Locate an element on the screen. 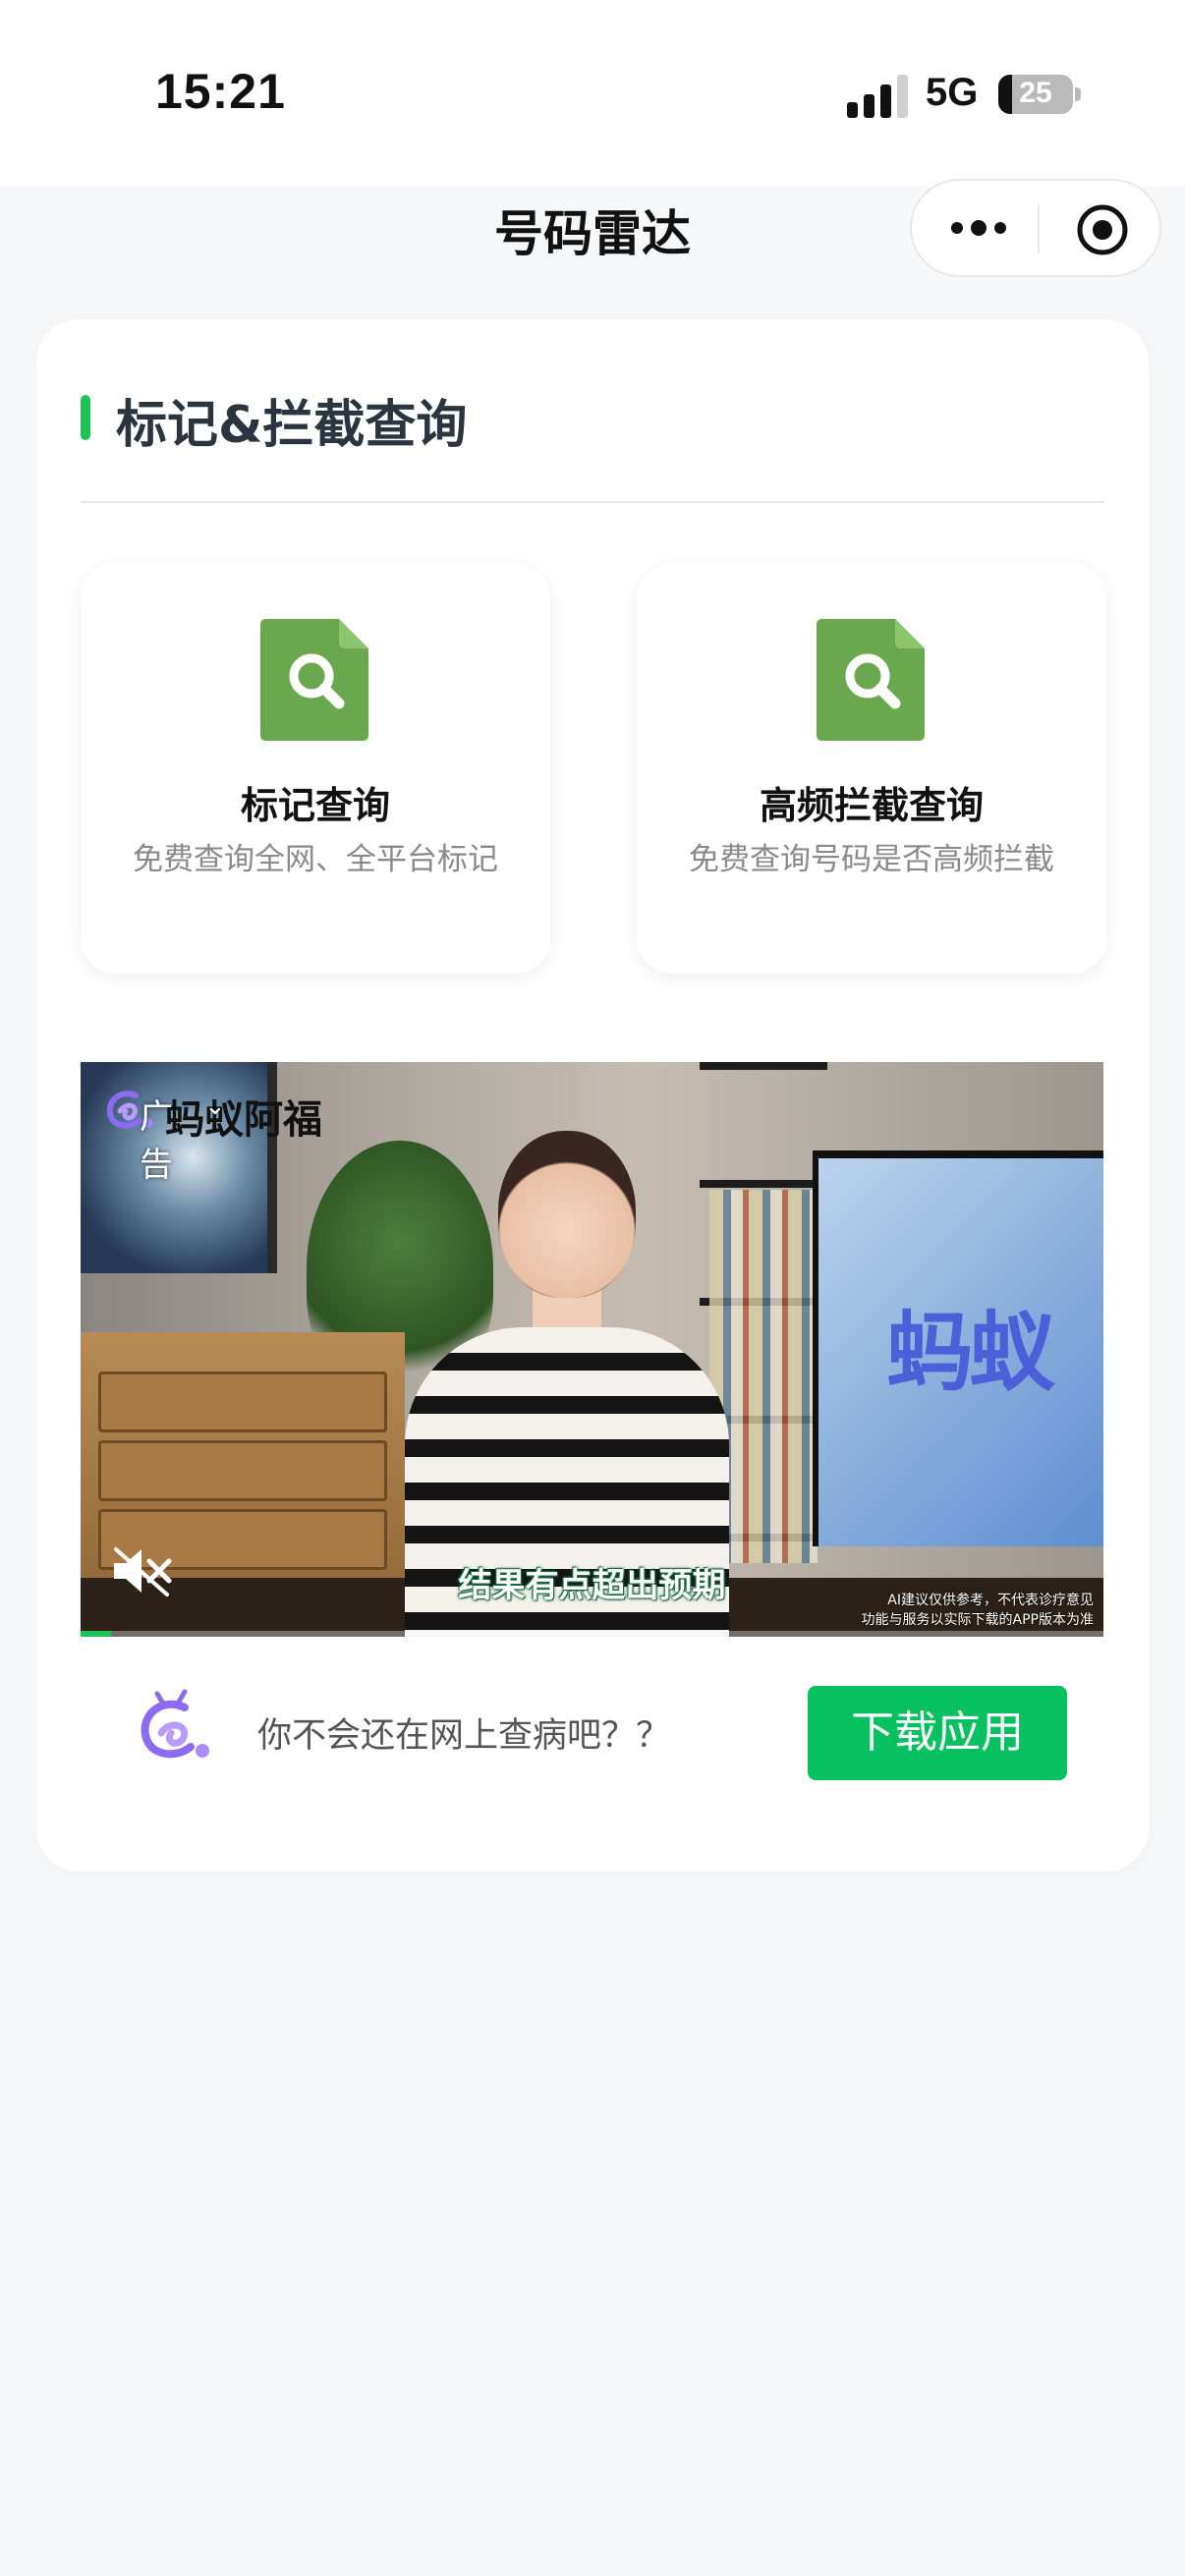 Image resolution: width=1185 pixels, height=2576 pixels. ad-badge: 广告 is located at coordinates (156, 1138).